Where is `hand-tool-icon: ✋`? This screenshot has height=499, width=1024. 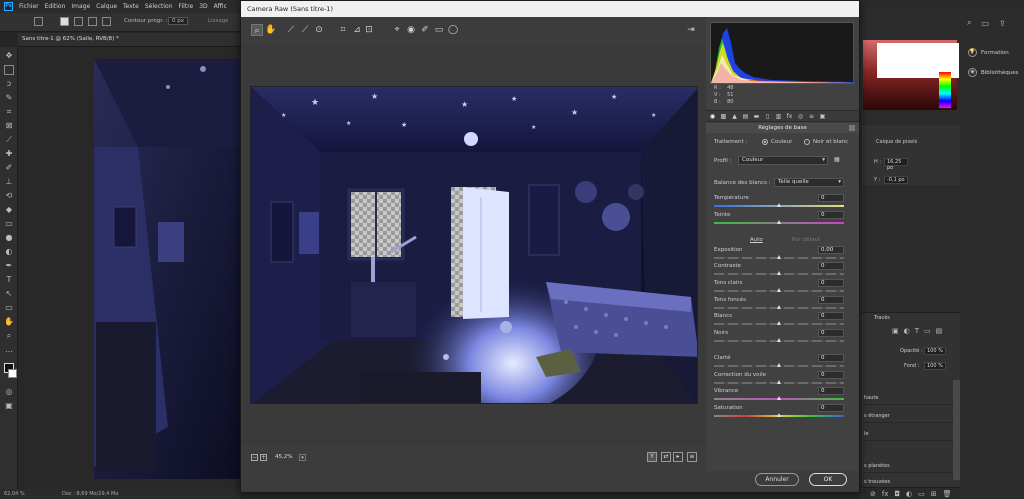
hand-tool-icon: ✋ is located at coordinates (9, 322).